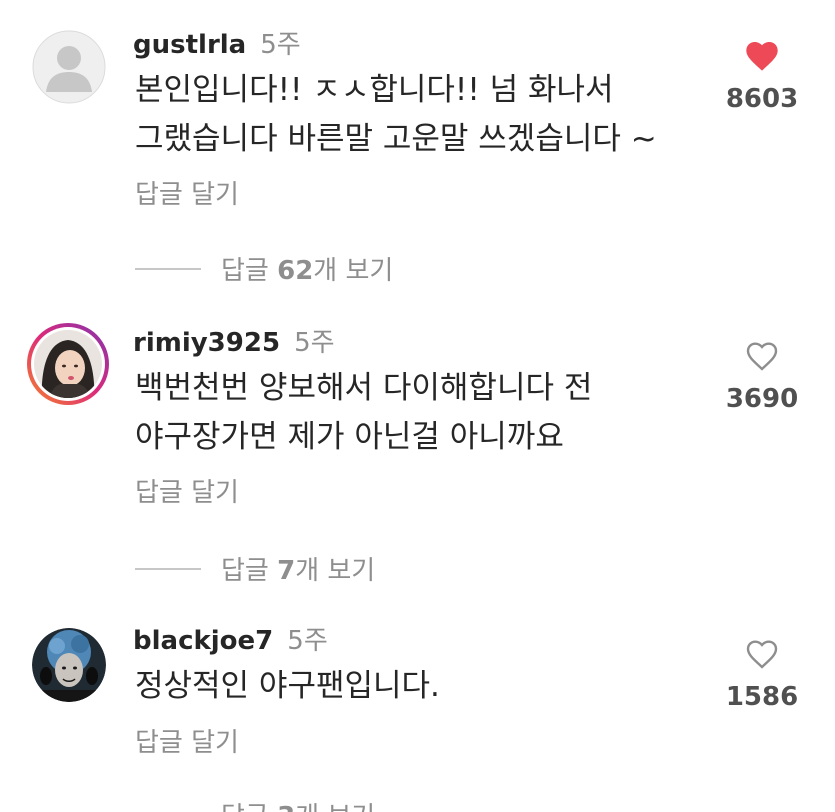 The width and height of the screenshot is (835, 812). Describe the element at coordinates (762, 697) in the screenshot. I see `like-count: 1586` at that location.